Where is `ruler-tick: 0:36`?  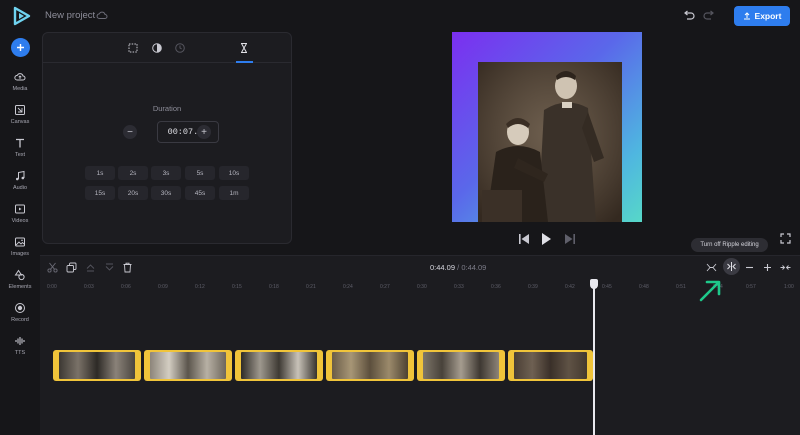
ruler-tick: 0:36 is located at coordinates (496, 287).